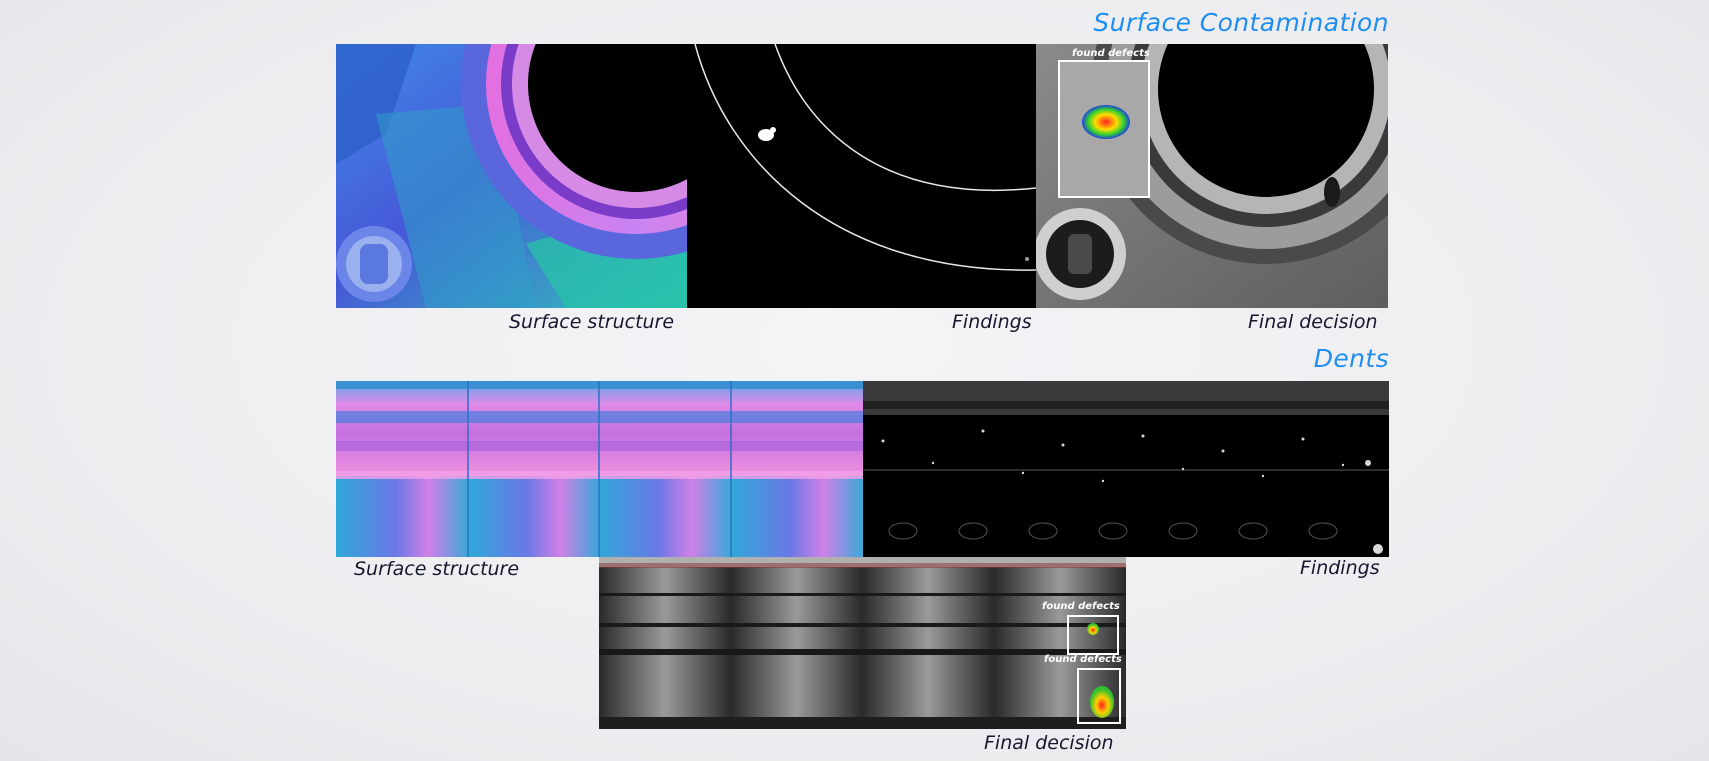  I want to click on dents-structure-image, so click(599, 469).